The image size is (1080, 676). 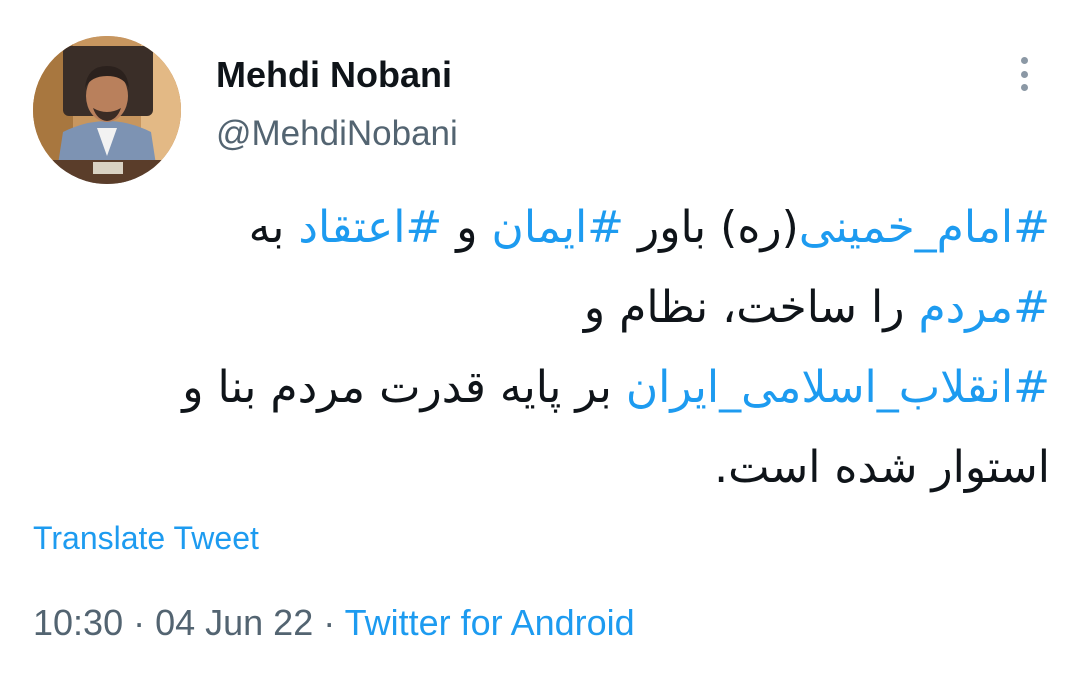 I want to click on tweet-meta: 10:30 · 04 Jun 22 · Twitter for Android, so click(x=334, y=623).